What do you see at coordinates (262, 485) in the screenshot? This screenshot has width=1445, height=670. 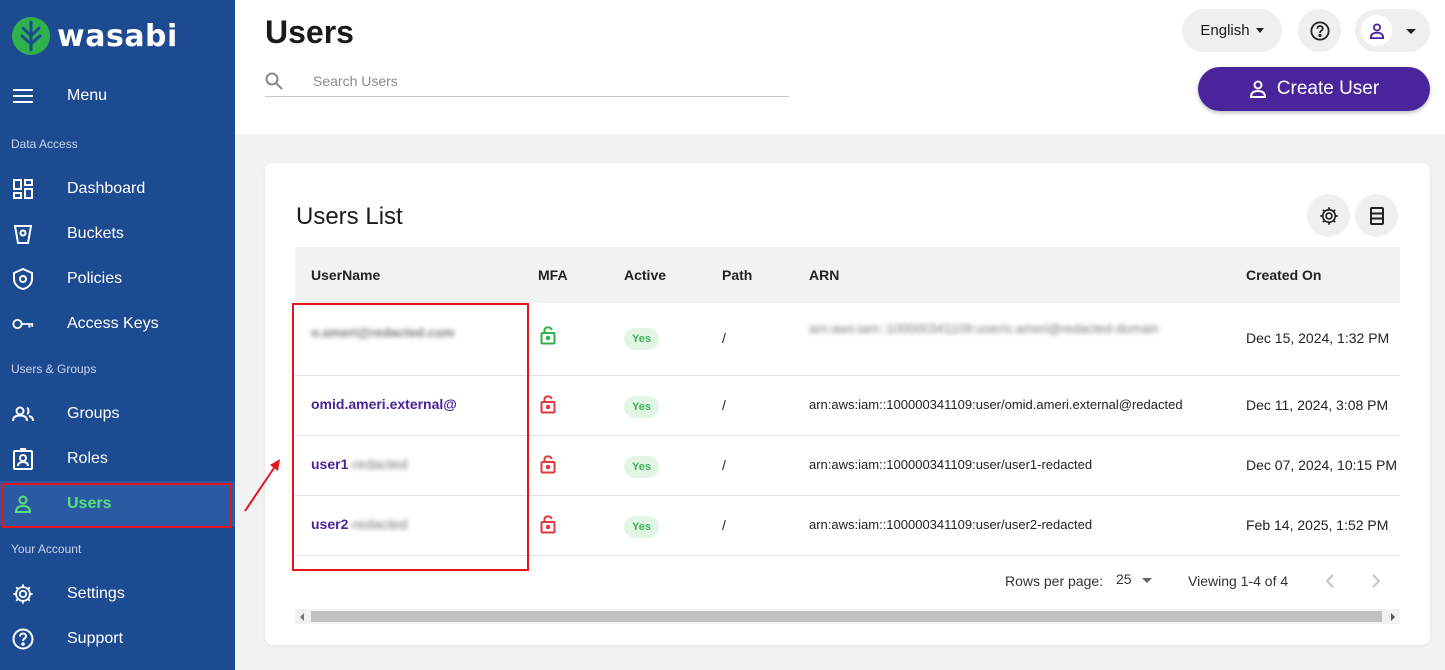 I see `annotation-arrow-icon` at bounding box center [262, 485].